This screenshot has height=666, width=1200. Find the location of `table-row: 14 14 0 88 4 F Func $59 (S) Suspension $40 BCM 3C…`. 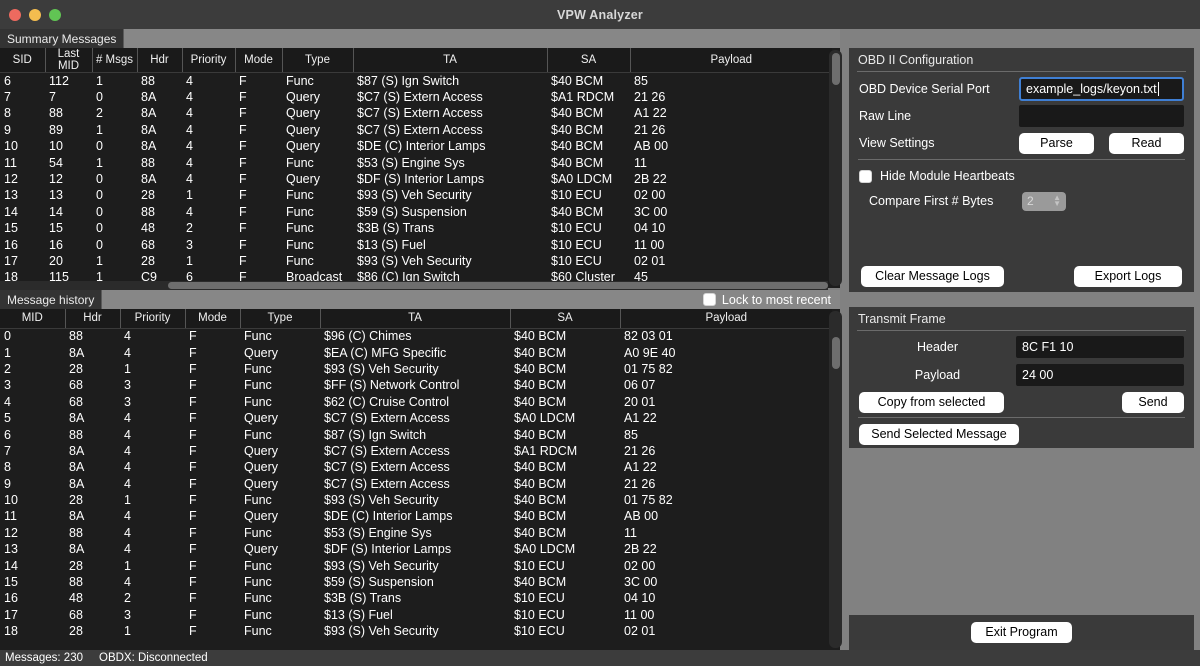

table-row: 14 14 0 88 4 F Func $59 (S) Suspension $40 BCM 3C… is located at coordinates (416, 212).